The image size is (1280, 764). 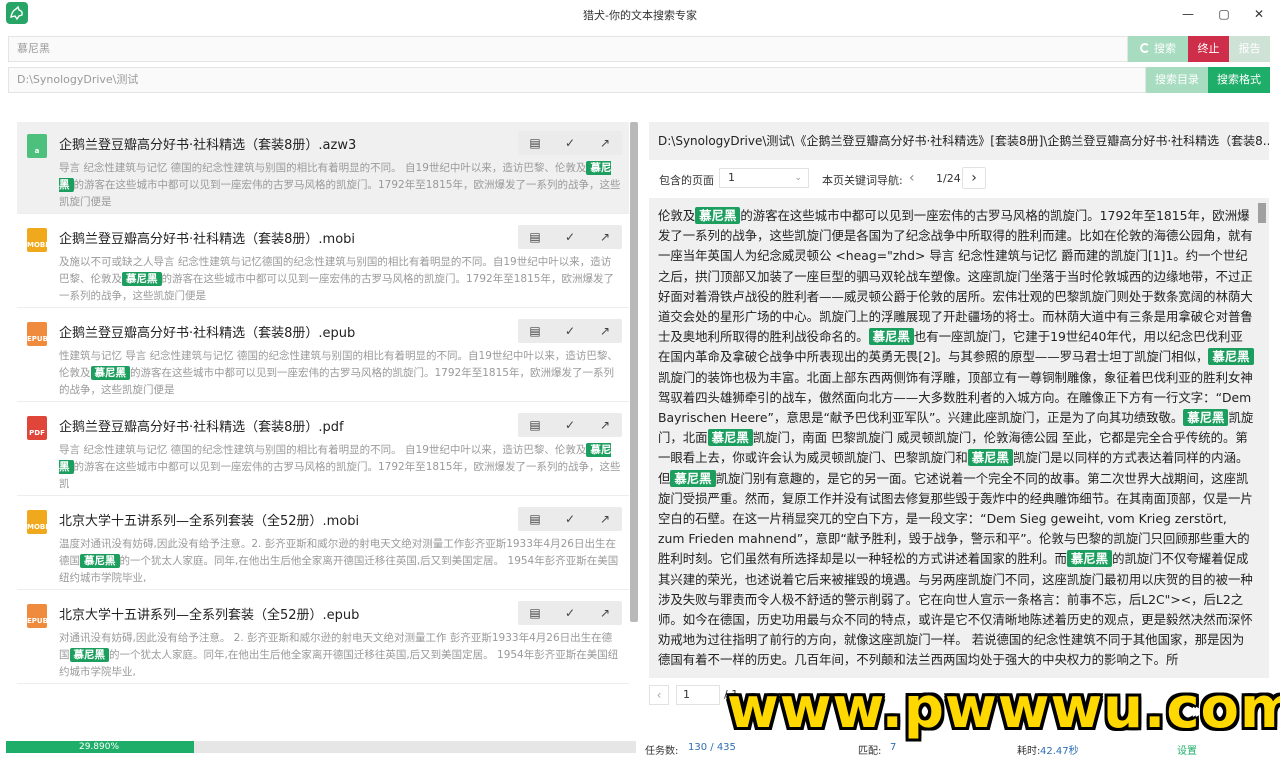 I want to click on prev-keyword-icon: ‹, so click(x=912, y=178).